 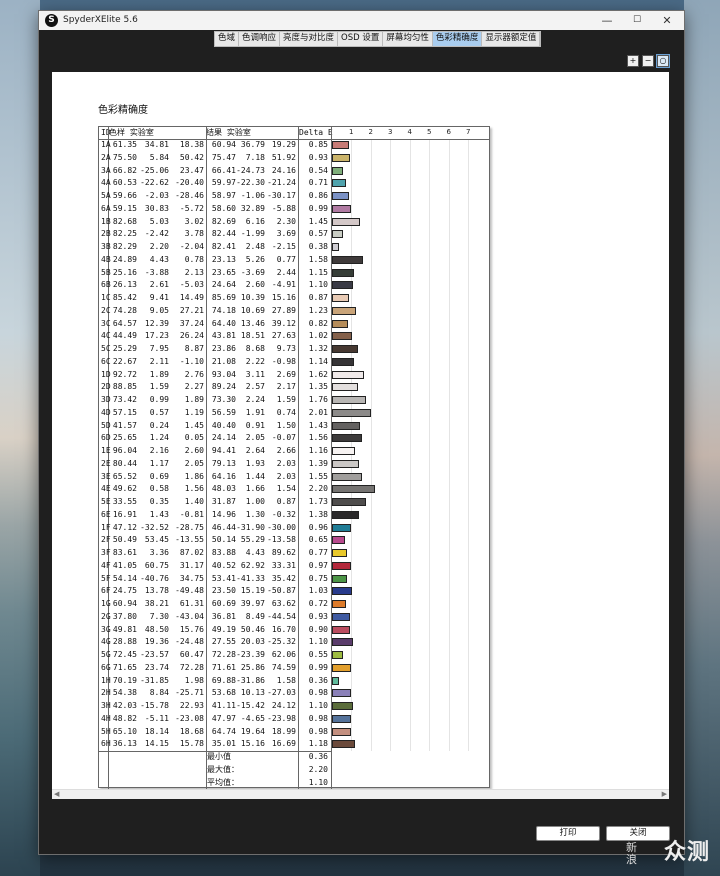 What do you see at coordinates (448, 132) in the screenshot?
I see `scale-tick: 6` at bounding box center [448, 132].